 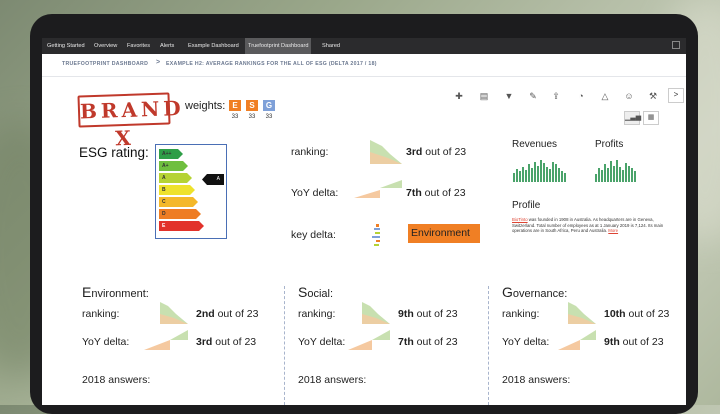 I want to click on bar-chart-icon: ▁▃▅, so click(x=632, y=118).